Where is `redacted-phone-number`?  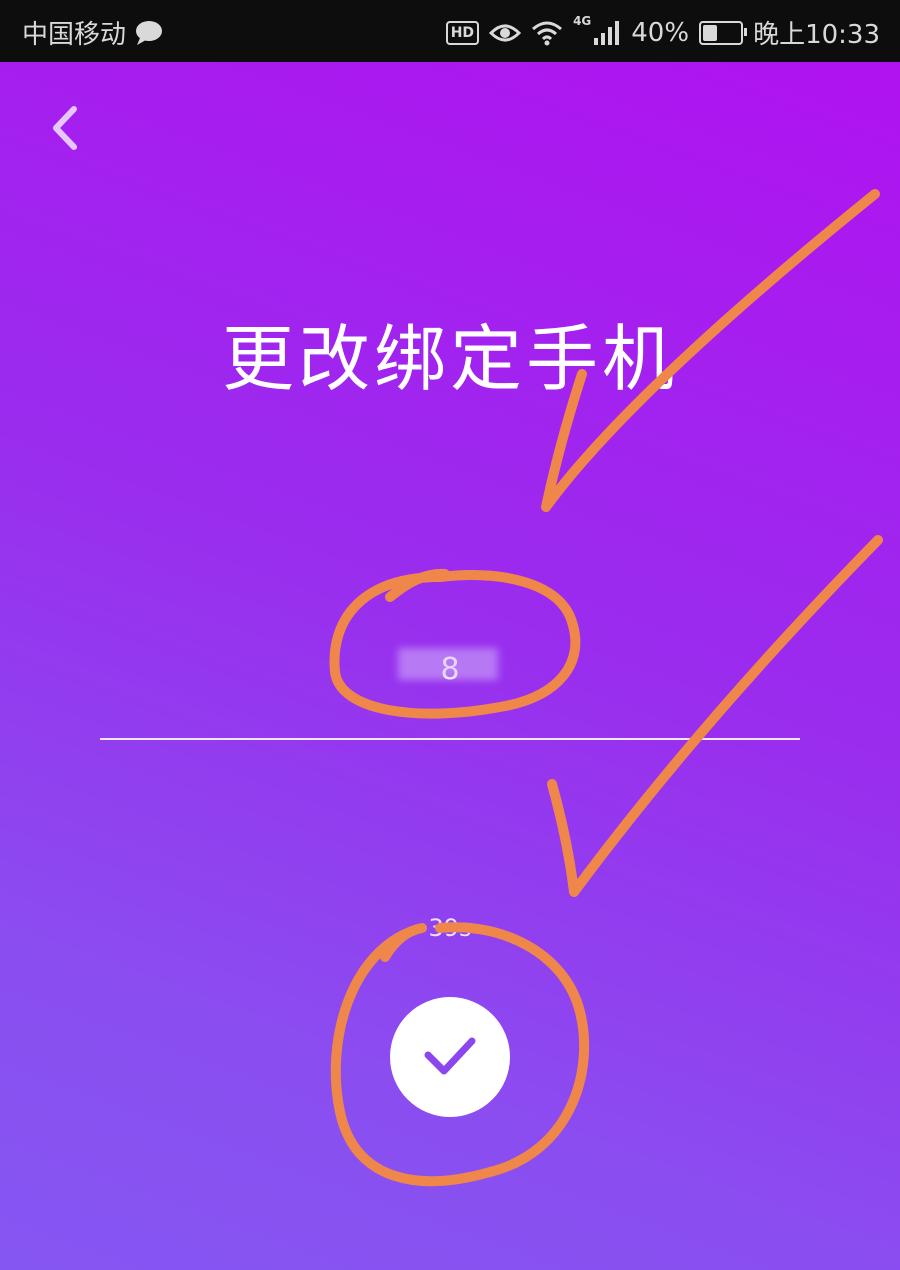
redacted-phone-number is located at coordinates (448, 664).